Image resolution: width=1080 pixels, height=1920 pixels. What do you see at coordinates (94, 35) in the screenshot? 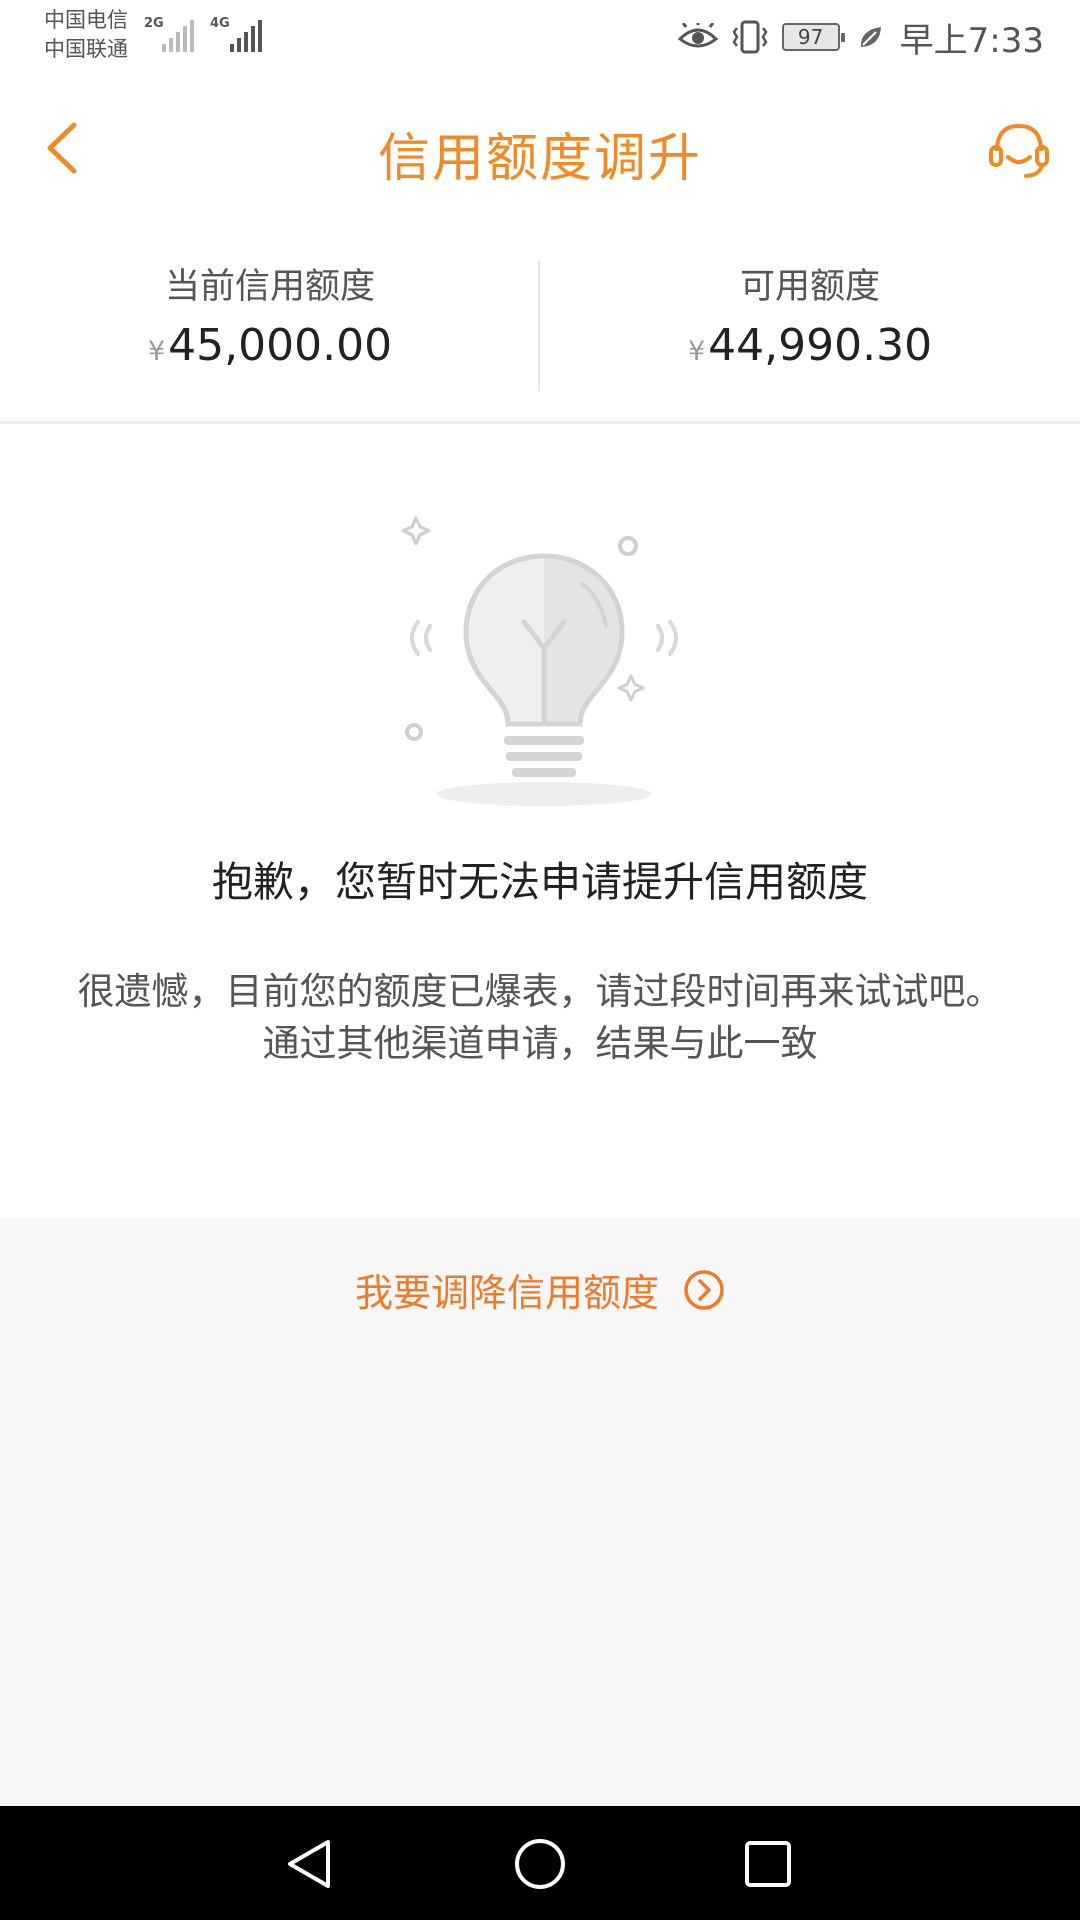
I see `carrier-info: 中国电信 中国联通` at bounding box center [94, 35].